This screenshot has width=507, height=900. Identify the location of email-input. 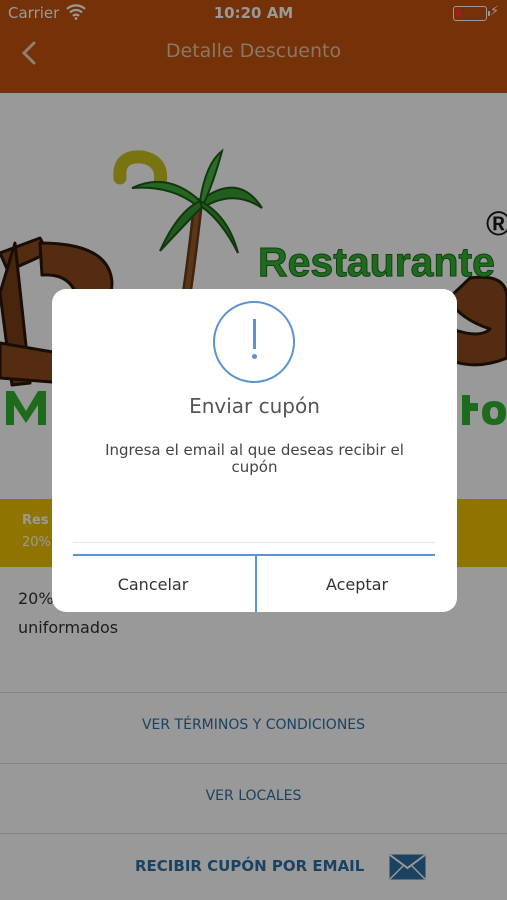
(254, 522).